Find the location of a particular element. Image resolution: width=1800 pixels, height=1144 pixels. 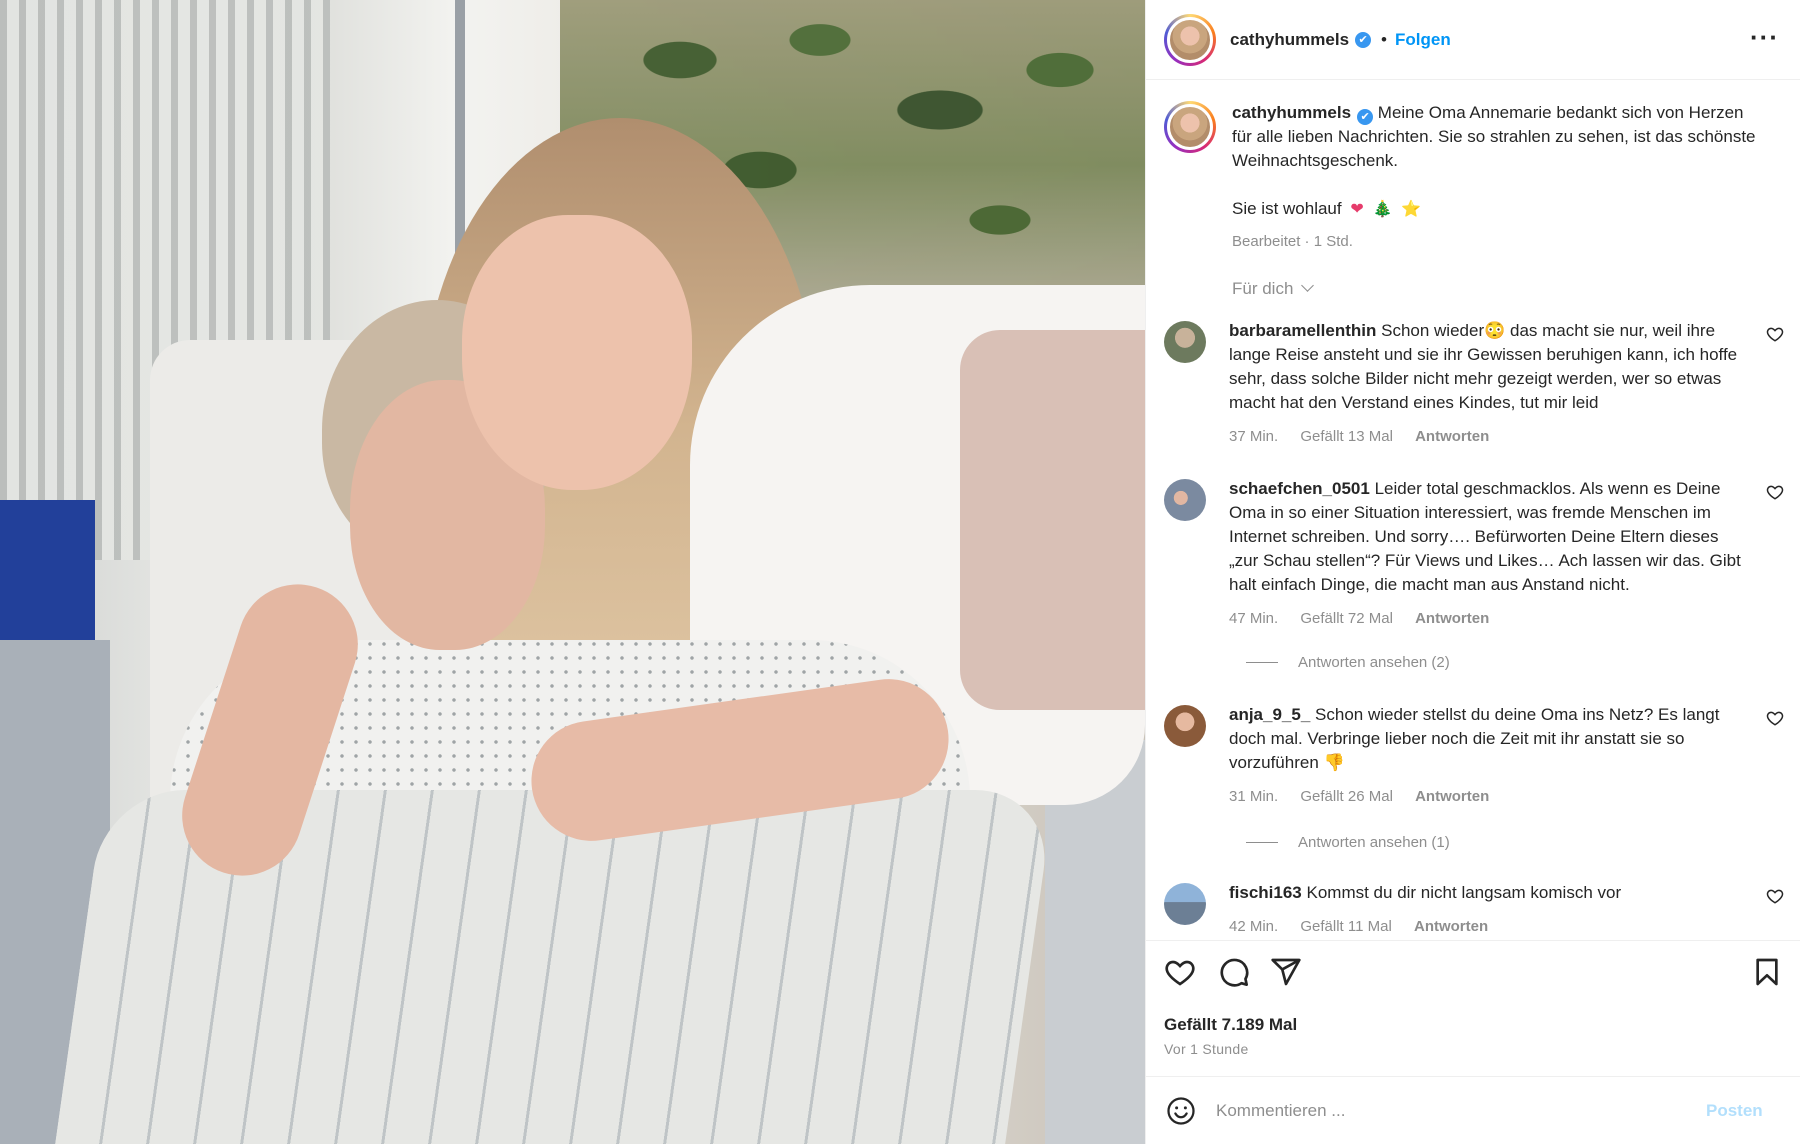

view-replies-label: Antworten ansehen (1) is located at coordinates (1374, 842).